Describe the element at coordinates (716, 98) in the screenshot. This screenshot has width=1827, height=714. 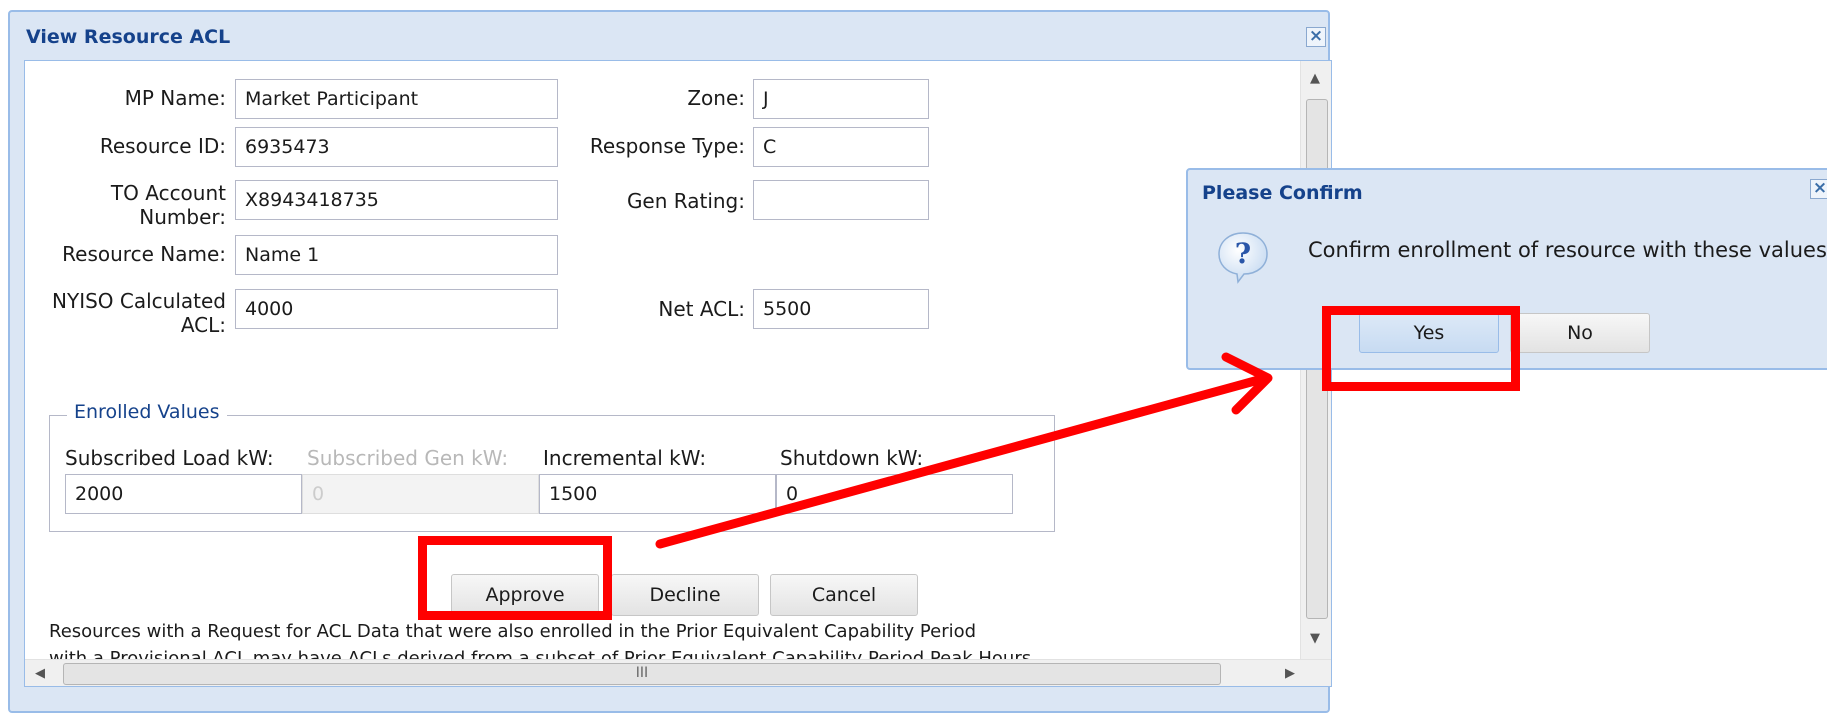
I see `zone-label: Zone:` at that location.